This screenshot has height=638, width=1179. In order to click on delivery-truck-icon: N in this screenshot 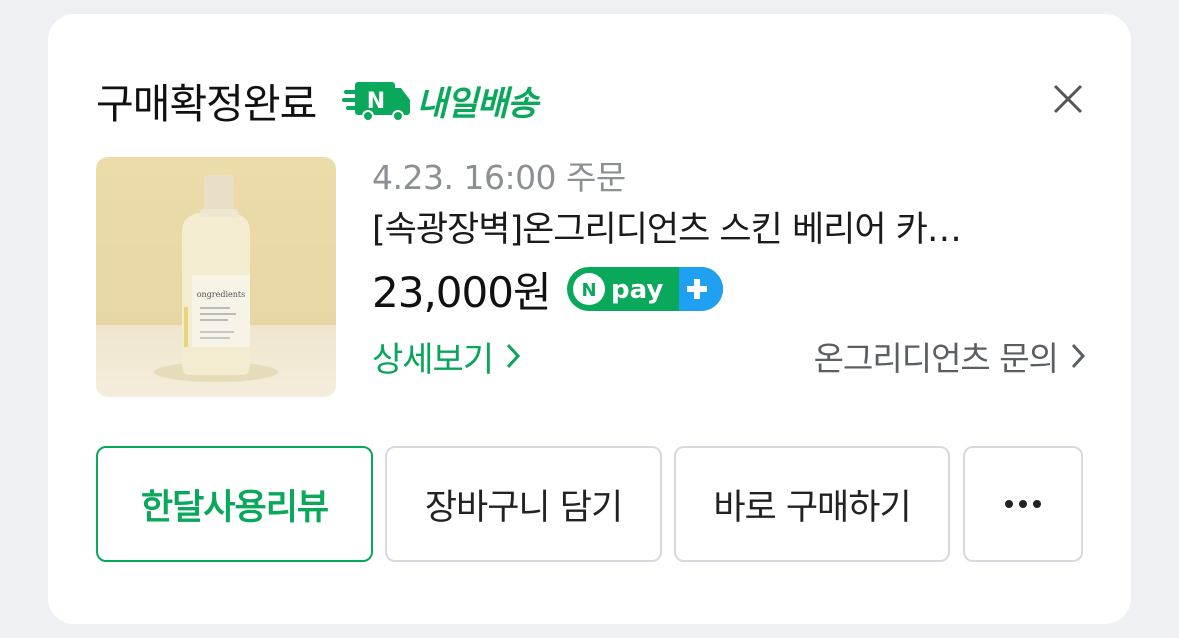, I will do `click(376, 102)`.